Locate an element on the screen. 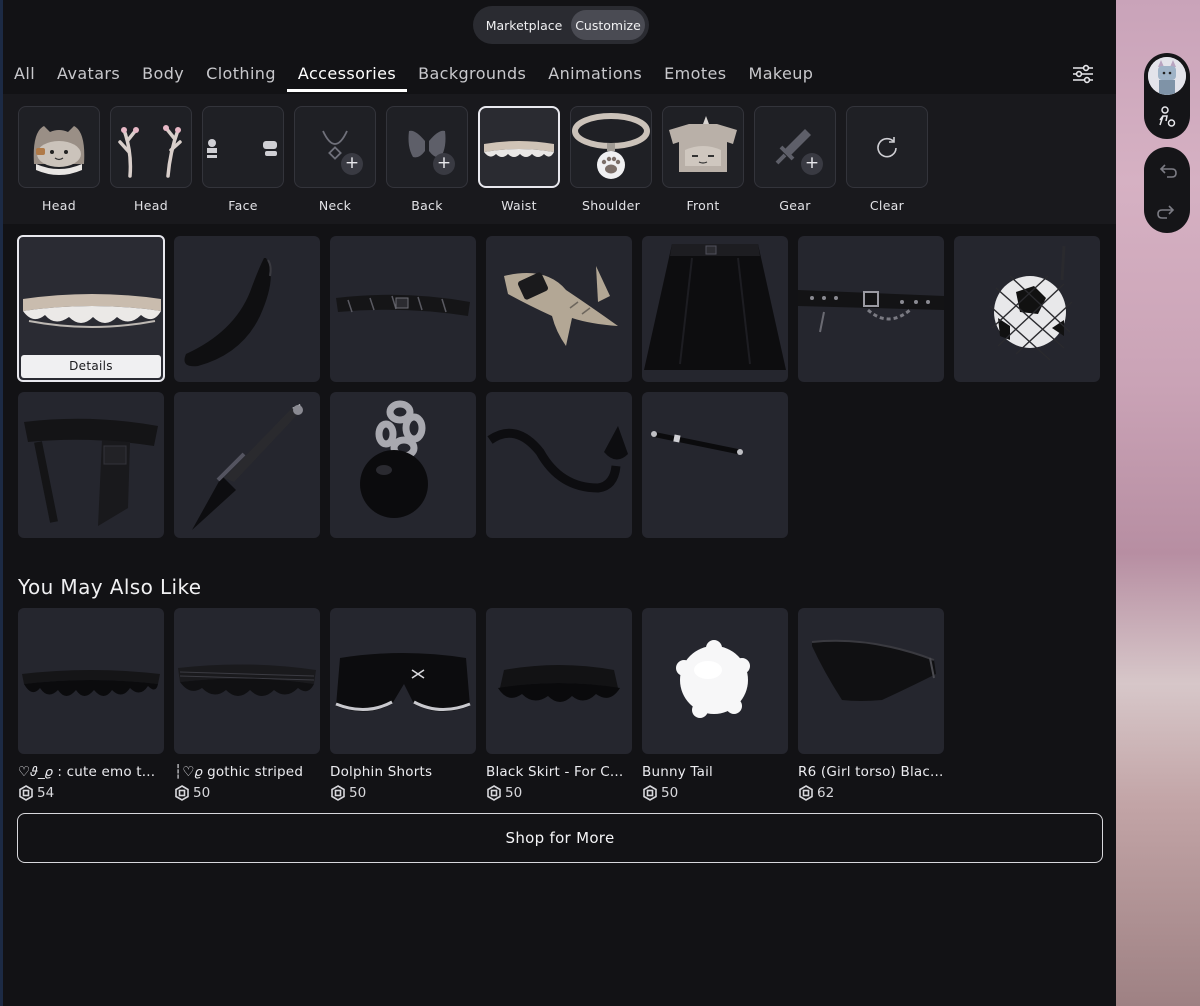 Image resolution: width=1200 pixels, height=1006 pixels. slot-waist: Waist is located at coordinates (519, 159).